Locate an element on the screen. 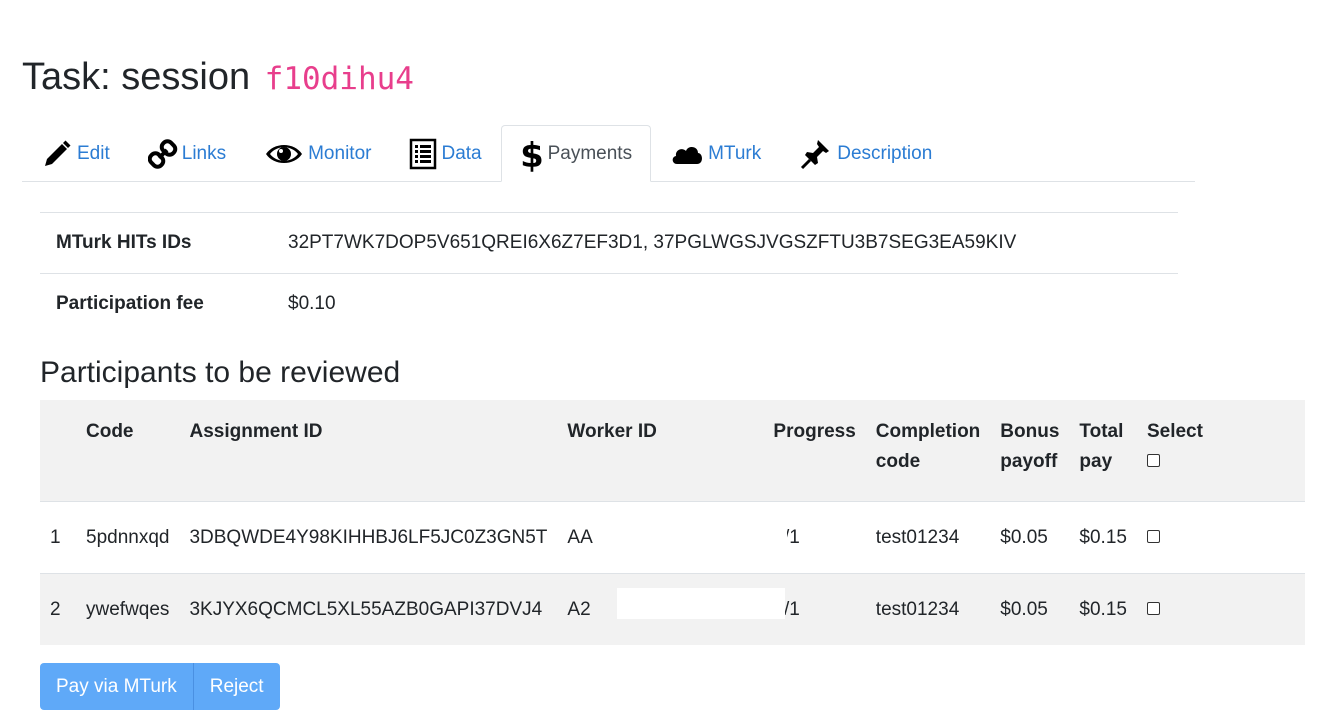 Image resolution: width=1340 pixels, height=717 pixels. eye-icon is located at coordinates (284, 154).